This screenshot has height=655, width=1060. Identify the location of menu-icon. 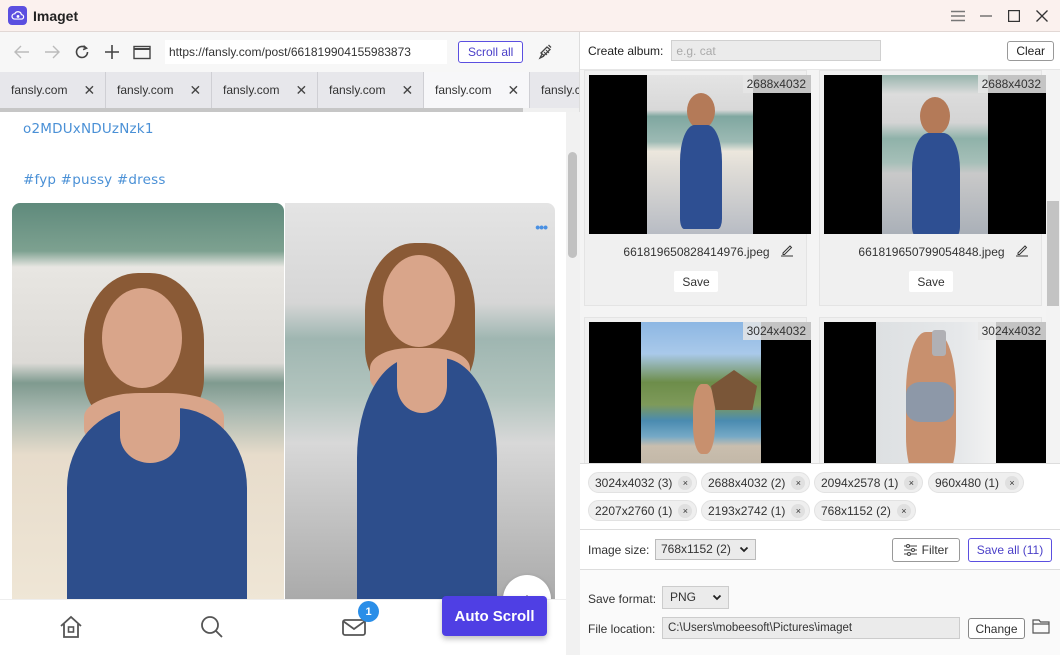
(958, 16).